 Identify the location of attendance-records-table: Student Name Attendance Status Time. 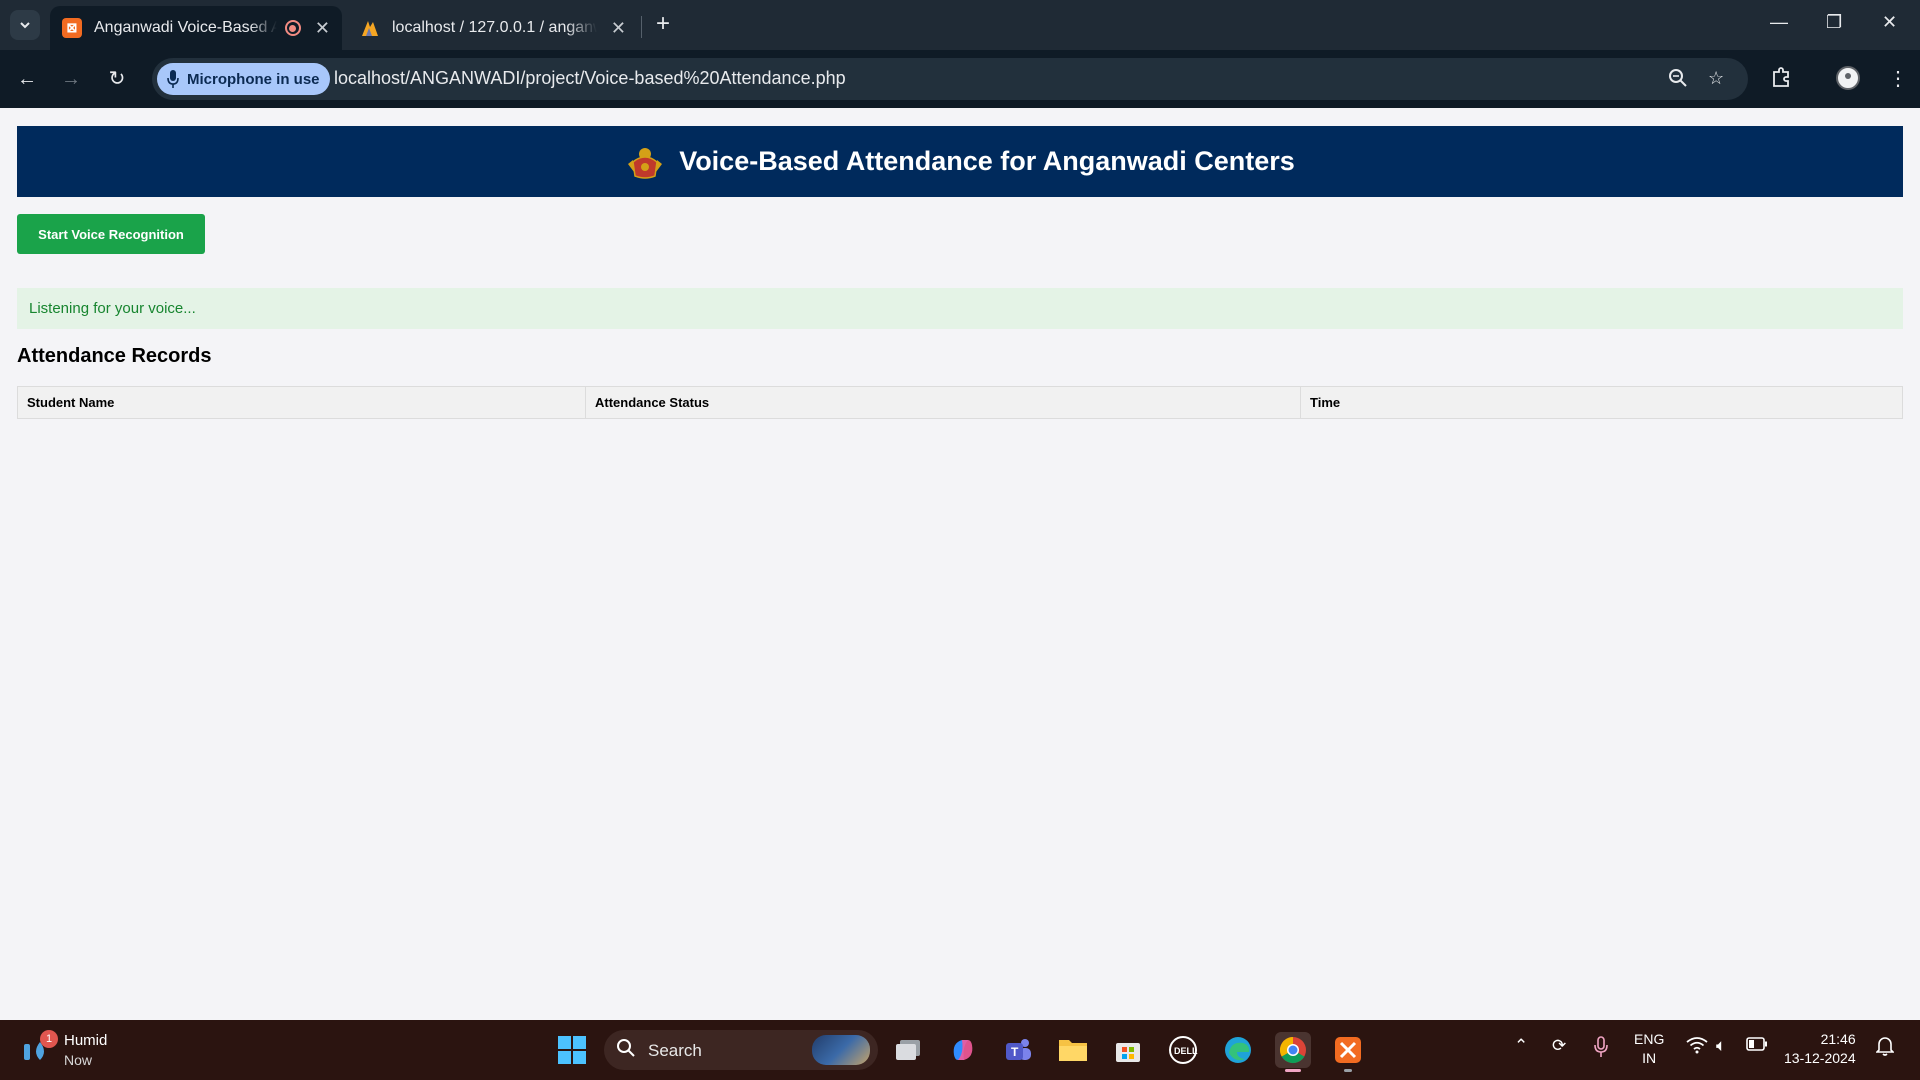
(960, 402).